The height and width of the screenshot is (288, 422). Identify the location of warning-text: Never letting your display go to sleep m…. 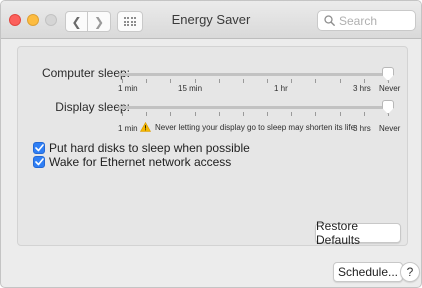
(255, 127).